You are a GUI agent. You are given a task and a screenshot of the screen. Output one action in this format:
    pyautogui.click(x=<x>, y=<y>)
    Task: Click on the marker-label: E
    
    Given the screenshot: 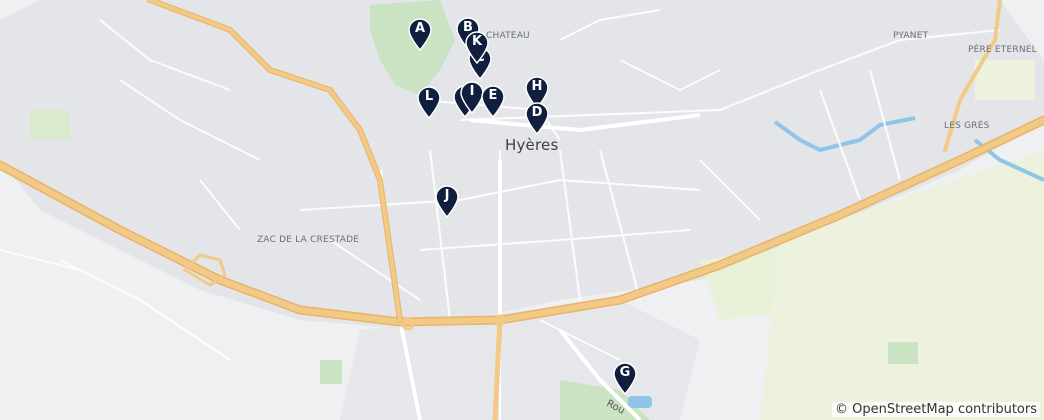 What is the action you would take?
    pyautogui.click(x=493, y=95)
    